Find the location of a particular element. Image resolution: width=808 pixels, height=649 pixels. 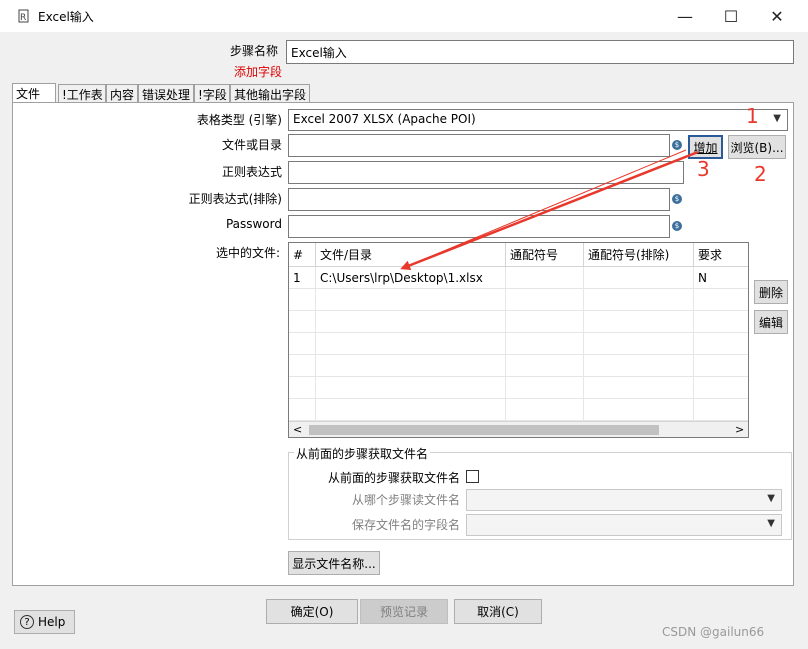

column-header: 文件/目录 is located at coordinates (411, 255).